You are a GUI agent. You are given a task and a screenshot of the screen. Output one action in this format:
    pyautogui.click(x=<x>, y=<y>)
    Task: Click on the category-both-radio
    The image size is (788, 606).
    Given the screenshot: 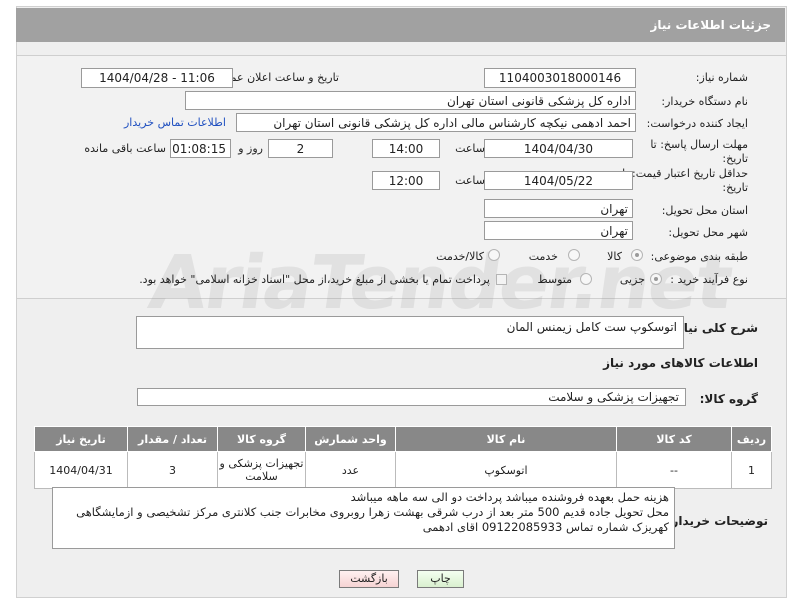 What is the action you would take?
    pyautogui.click(x=494, y=255)
    